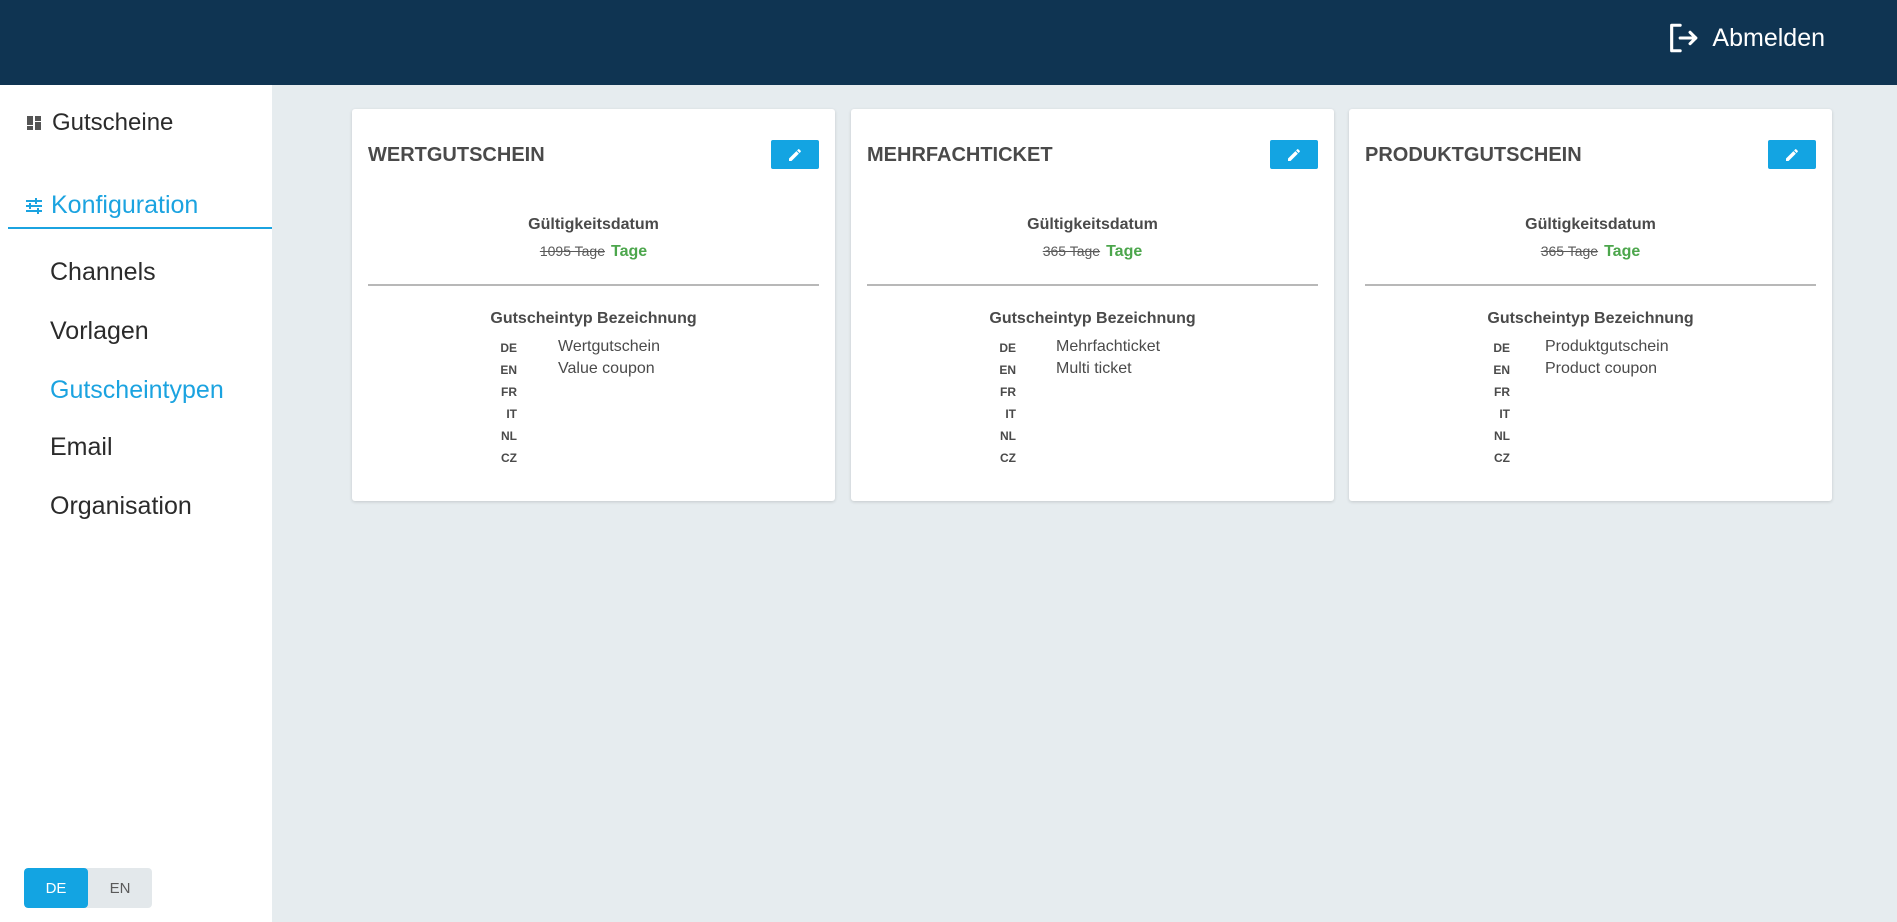  I want to click on name-row-de: DE Produktgutschein, so click(1590, 348).